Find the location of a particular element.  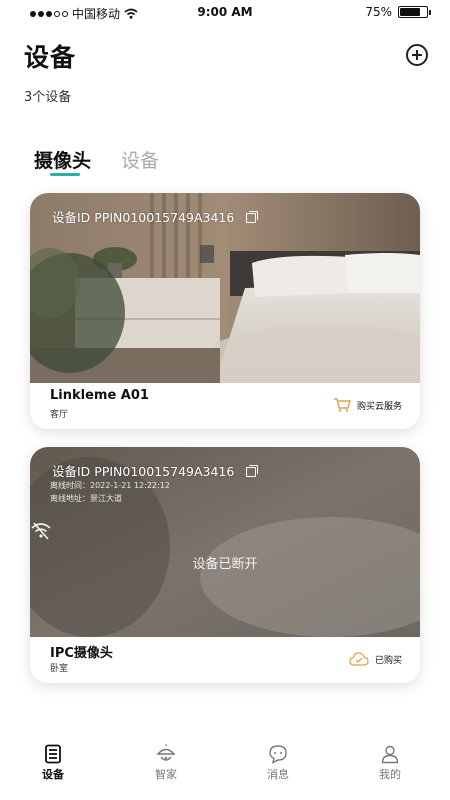

profile-icon is located at coordinates (390, 754).